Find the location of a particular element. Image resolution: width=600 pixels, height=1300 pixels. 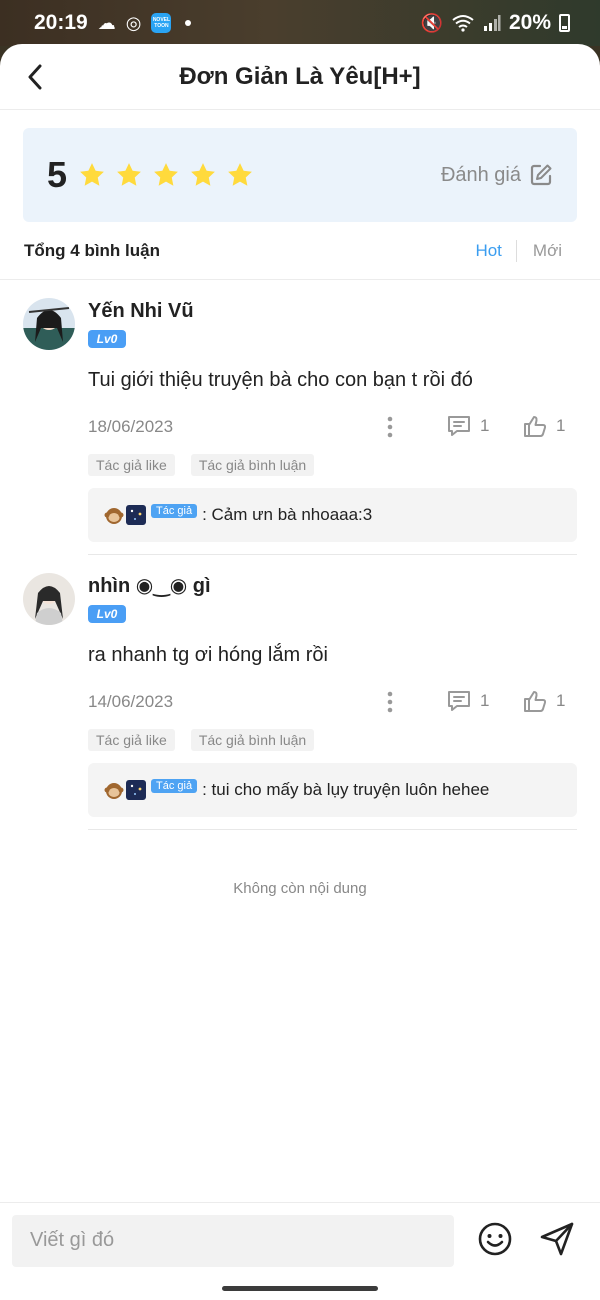

rating-stars is located at coordinates (166, 175).